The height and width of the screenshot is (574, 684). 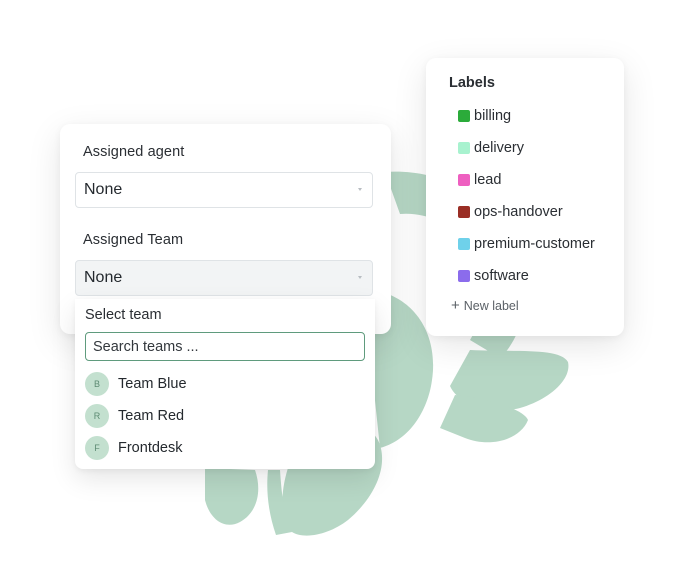 What do you see at coordinates (150, 448) in the screenshot?
I see `team-name: Frontdesk` at bounding box center [150, 448].